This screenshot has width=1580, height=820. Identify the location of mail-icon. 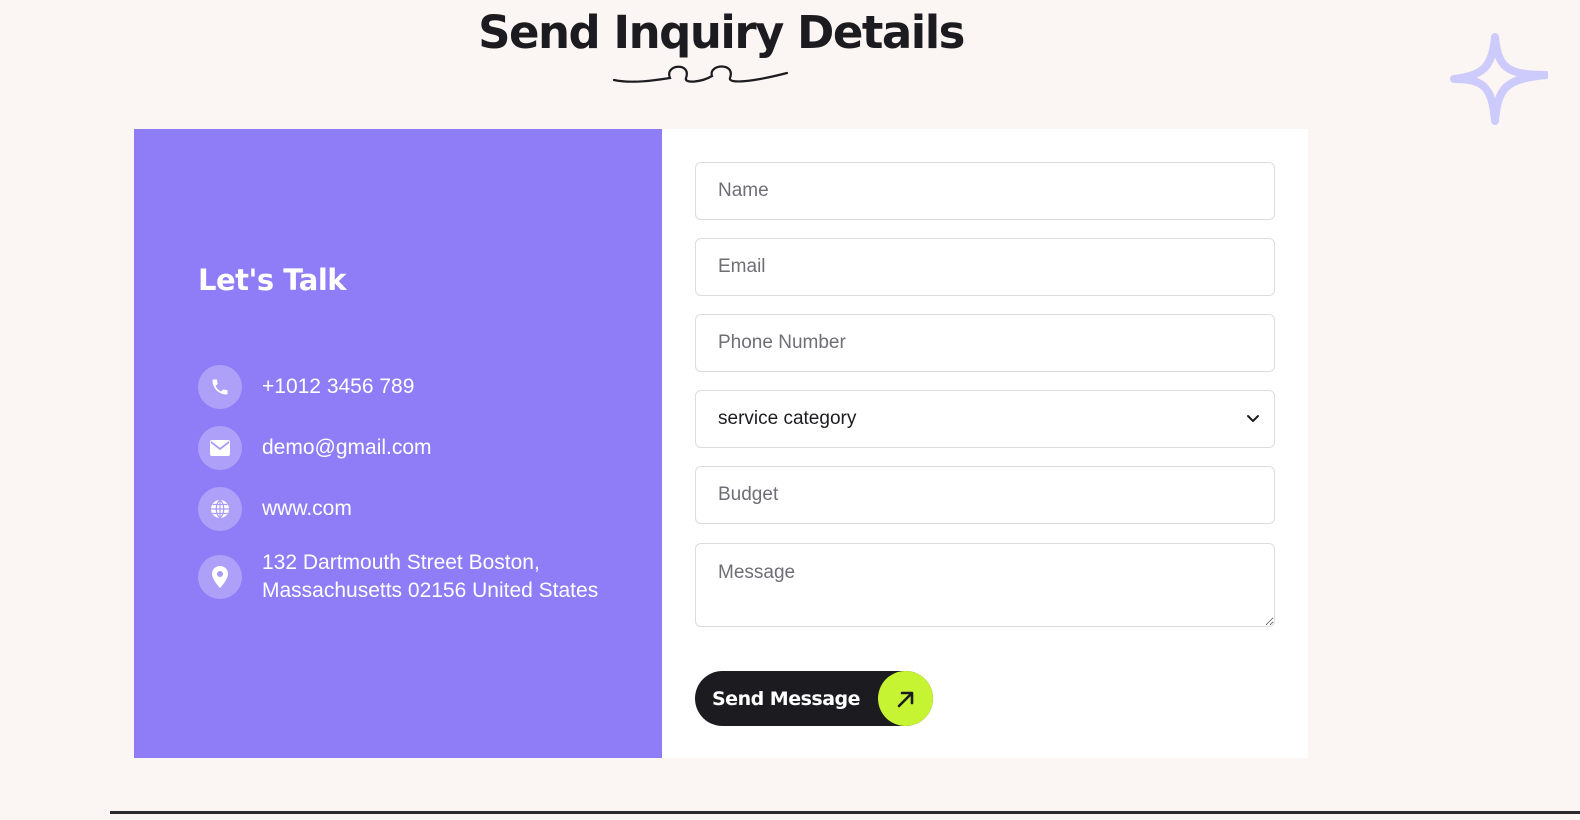
(220, 448).